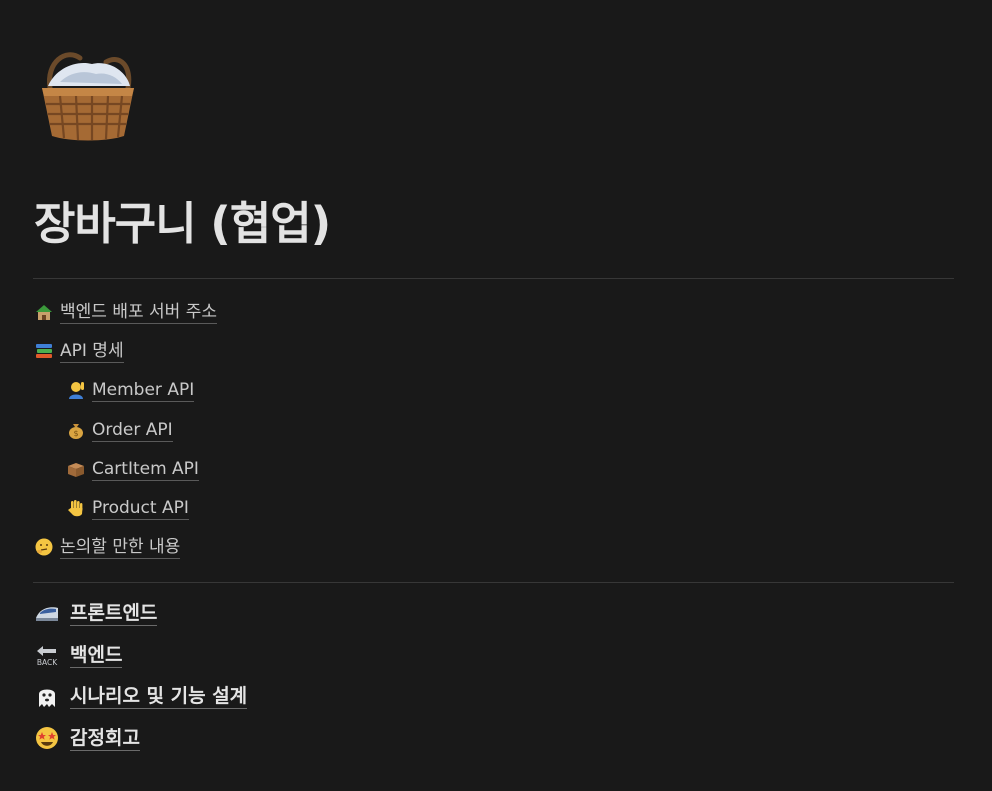  What do you see at coordinates (120, 547) in the screenshot?
I see `link-label: 논의할 만한 내용` at bounding box center [120, 547].